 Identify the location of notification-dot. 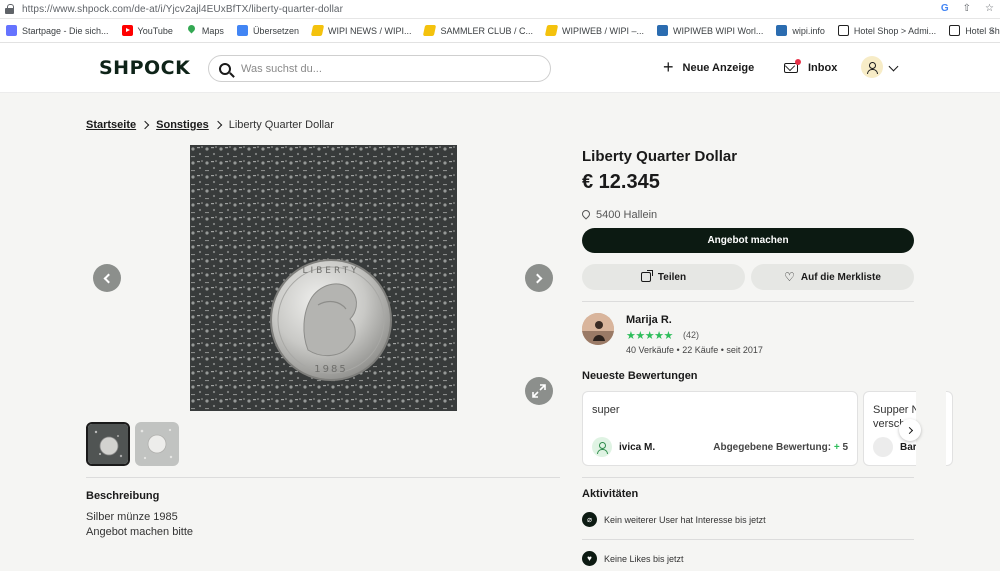
(798, 62).